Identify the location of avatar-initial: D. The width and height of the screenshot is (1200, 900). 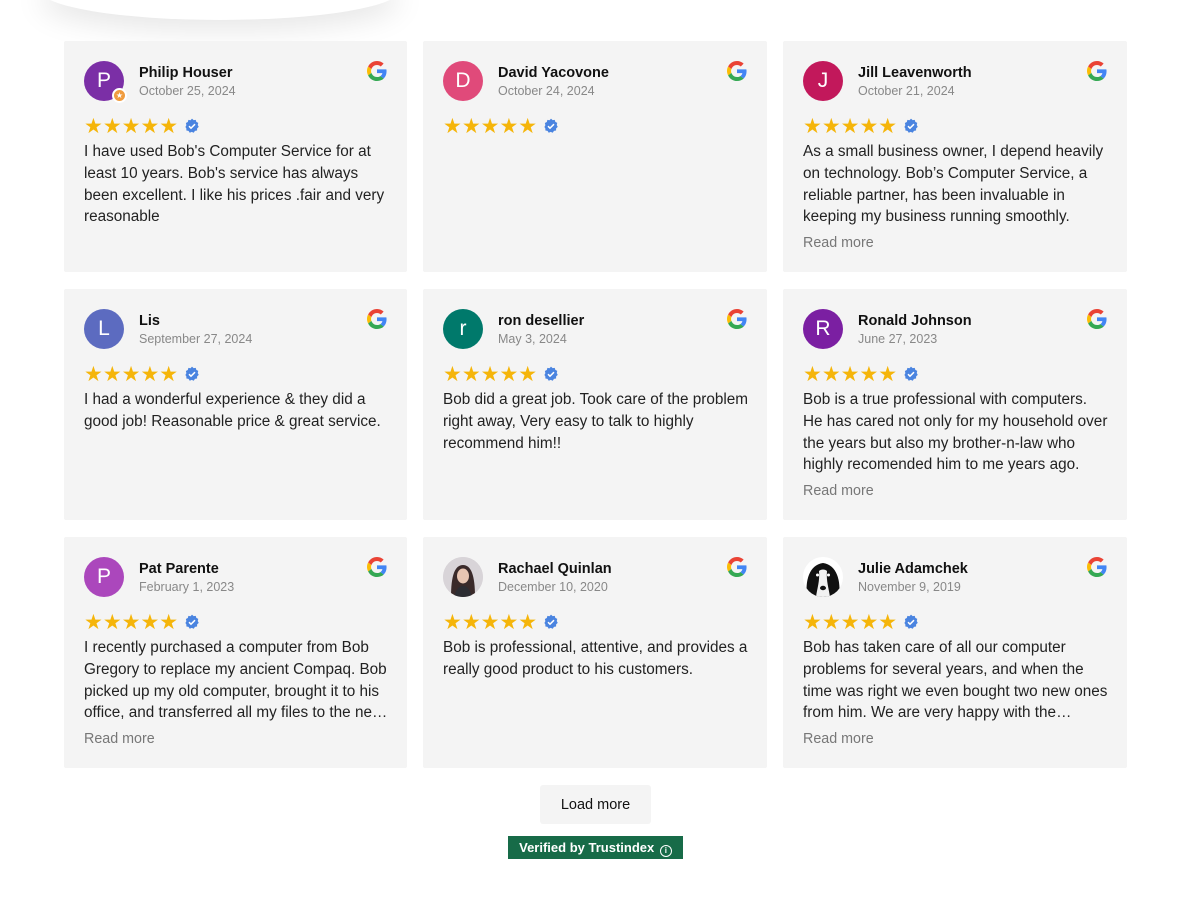
(463, 80).